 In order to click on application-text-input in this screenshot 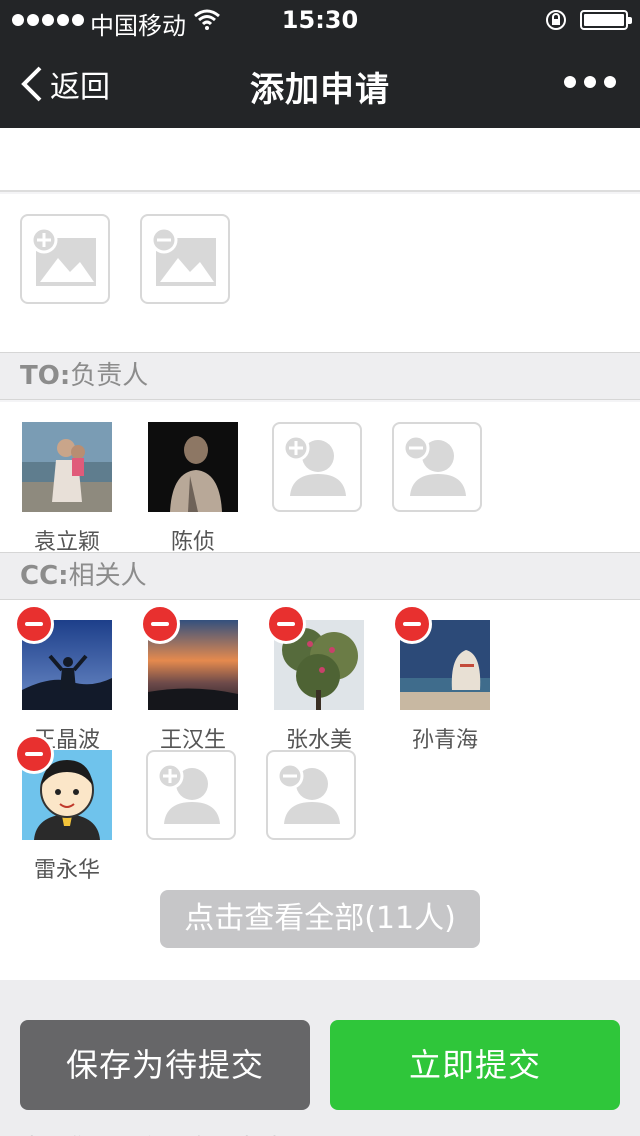, I will do `click(320, 160)`.